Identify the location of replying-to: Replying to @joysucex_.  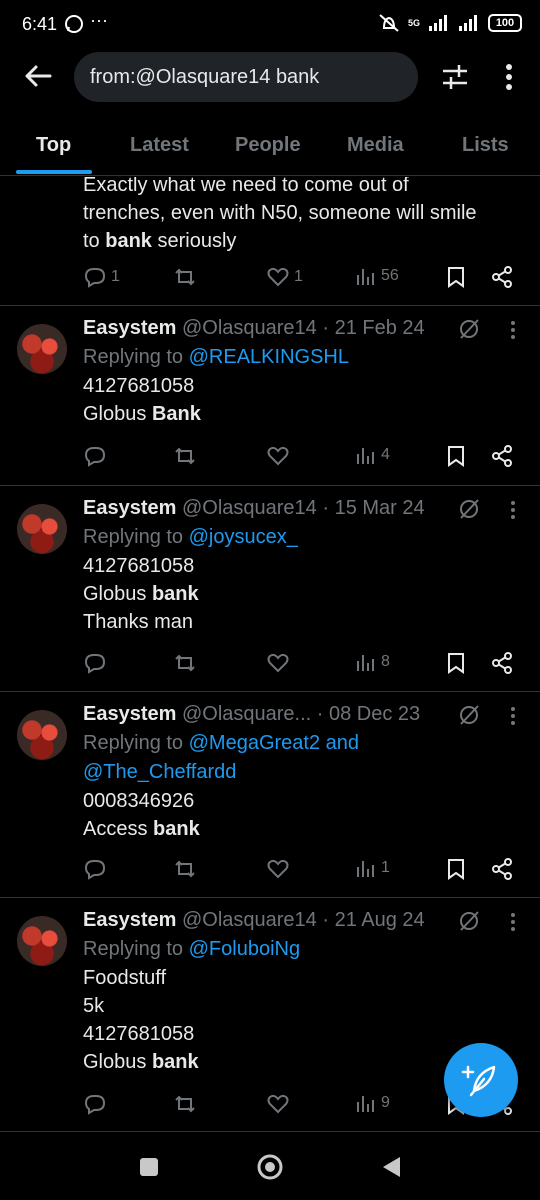
(190, 537).